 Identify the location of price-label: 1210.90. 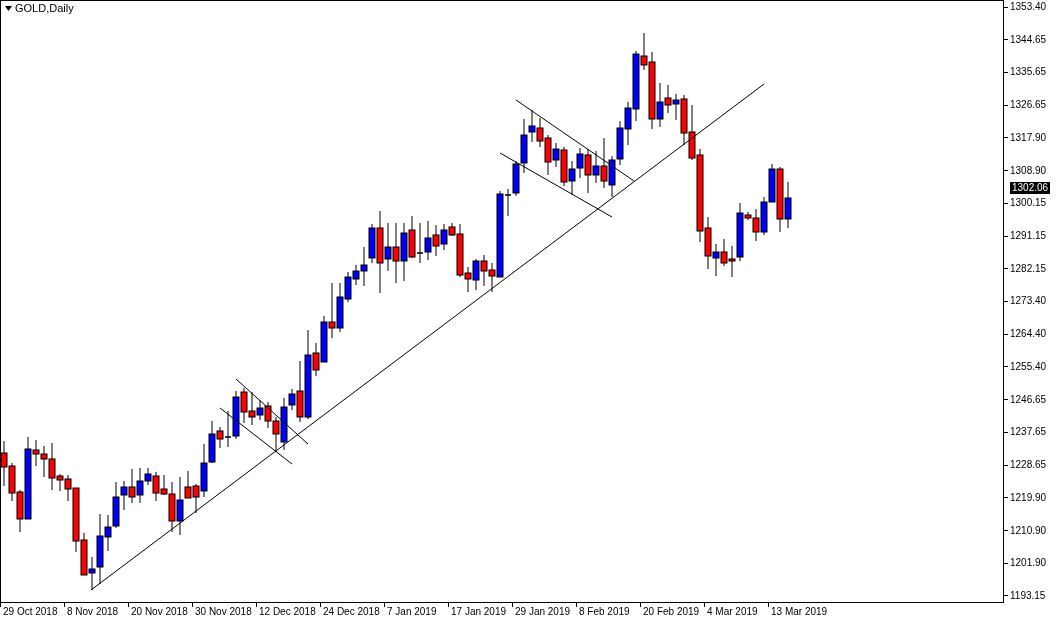
(1028, 530).